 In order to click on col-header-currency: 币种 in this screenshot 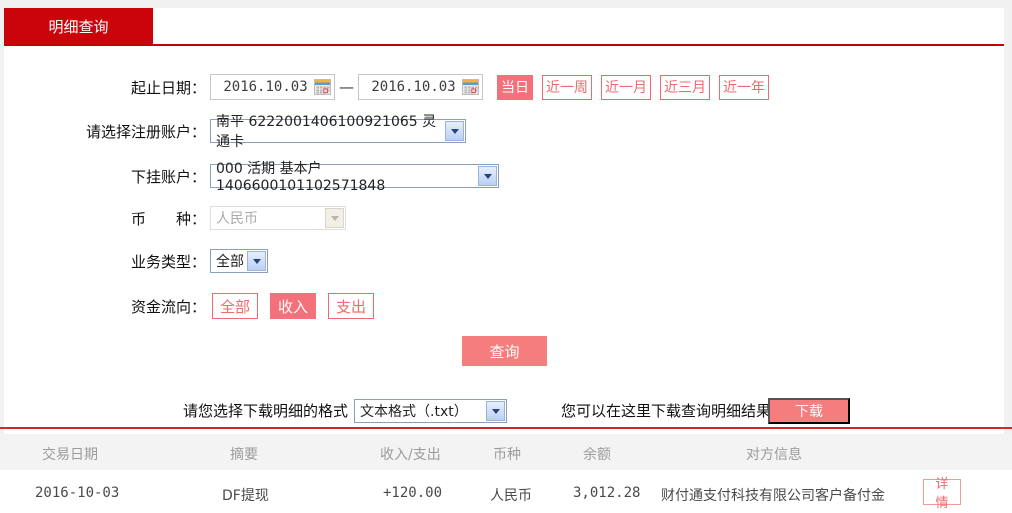, I will do `click(507, 455)`.